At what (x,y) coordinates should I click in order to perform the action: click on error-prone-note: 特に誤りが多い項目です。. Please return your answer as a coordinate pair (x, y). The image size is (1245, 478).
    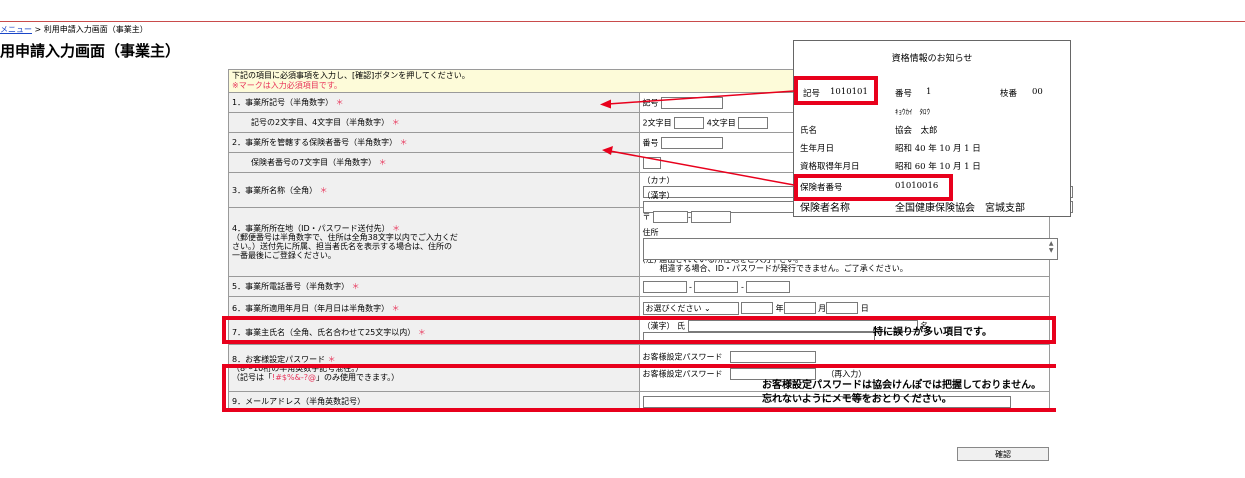
    Looking at the image, I should click on (932, 332).